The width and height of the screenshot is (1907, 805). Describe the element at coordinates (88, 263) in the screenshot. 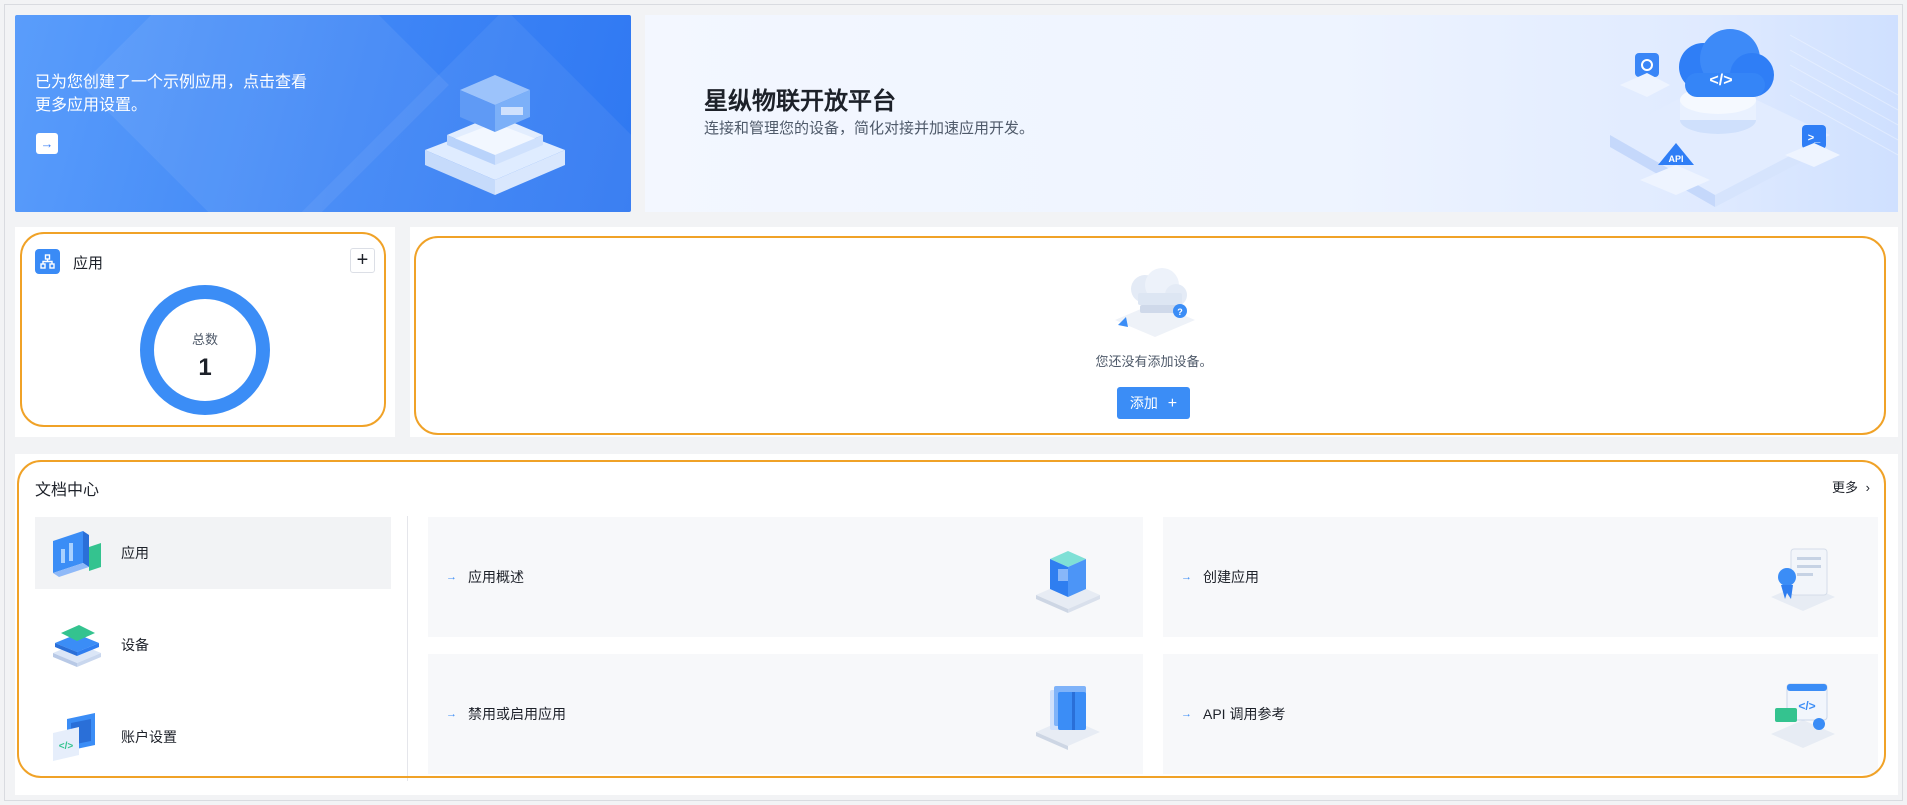

I see `app-card-title: 应用` at that location.